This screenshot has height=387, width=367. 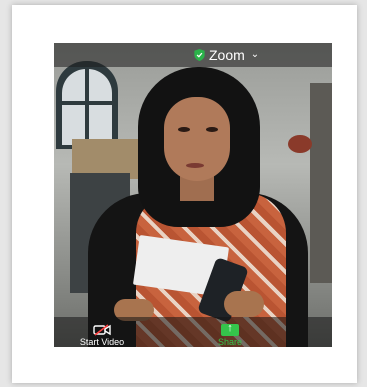 What do you see at coordinates (212, 129) in the screenshot?
I see `right-eye` at bounding box center [212, 129].